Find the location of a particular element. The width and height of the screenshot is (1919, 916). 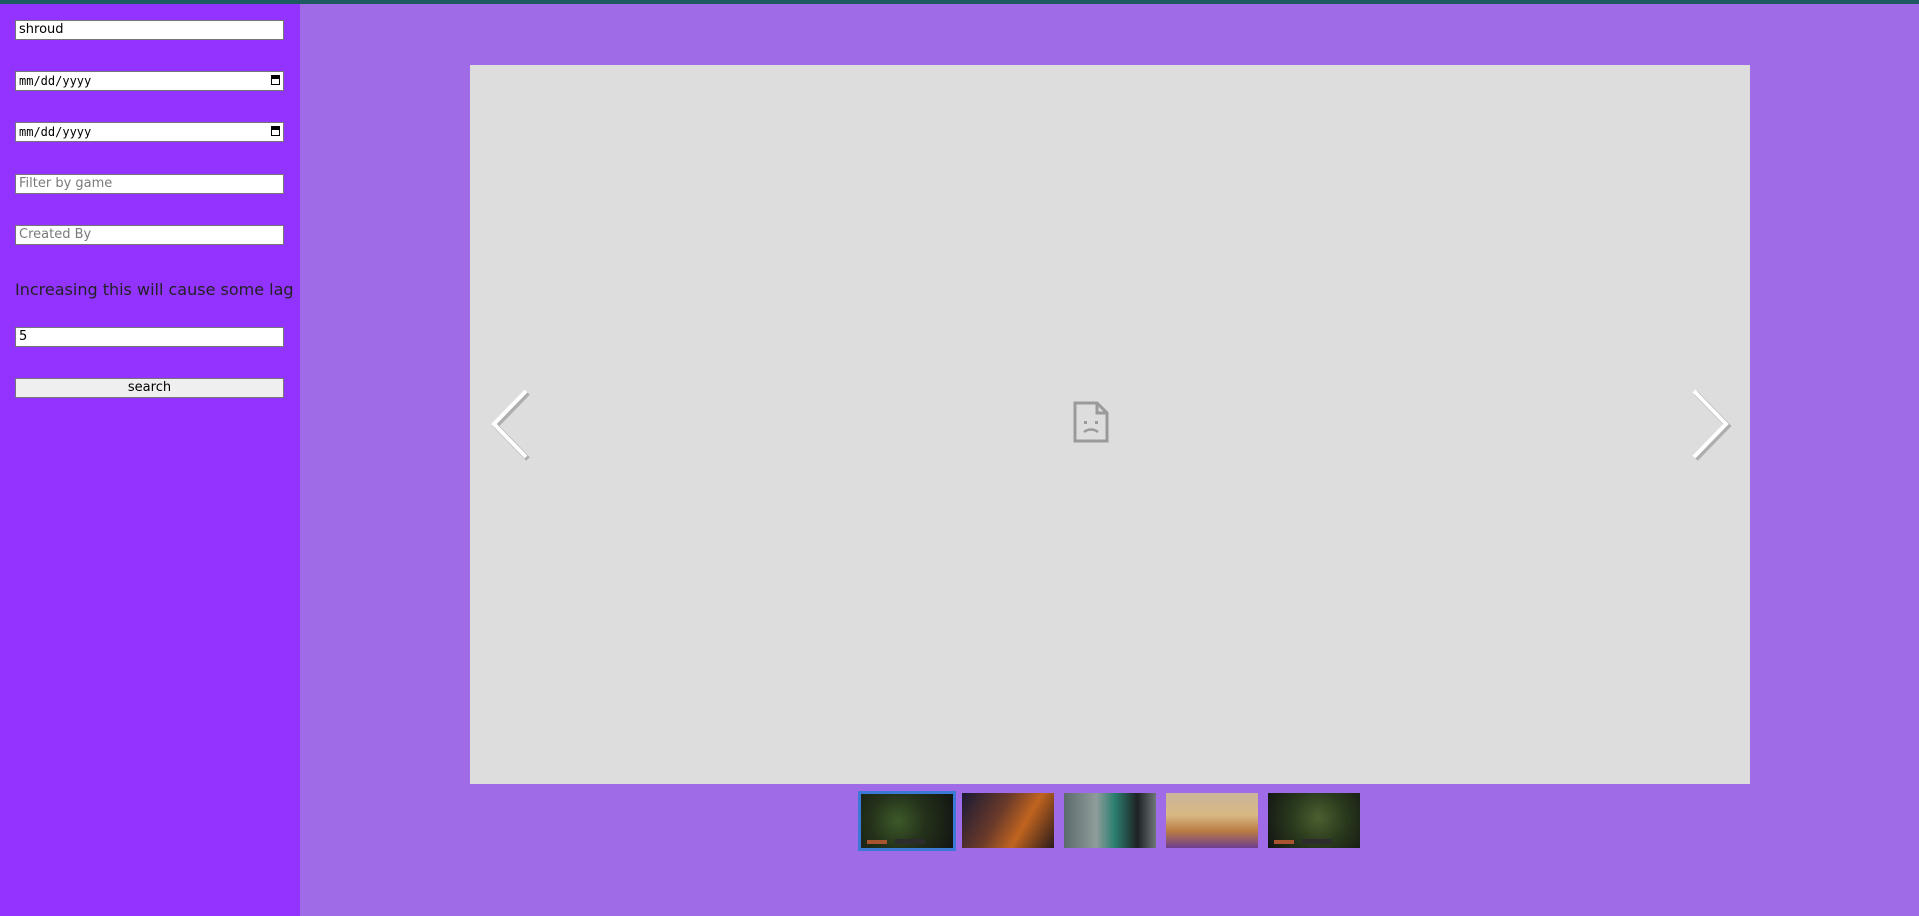

arrow-left-icon is located at coordinates (510, 424).